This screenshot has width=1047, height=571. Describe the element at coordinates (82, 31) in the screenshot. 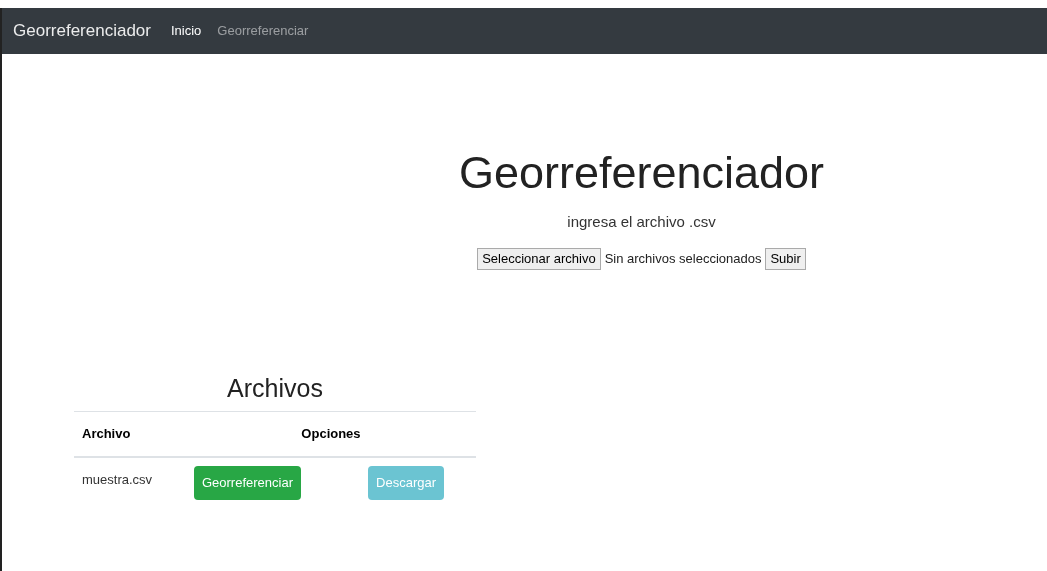

I see `brand-link: Georreferenciador` at that location.